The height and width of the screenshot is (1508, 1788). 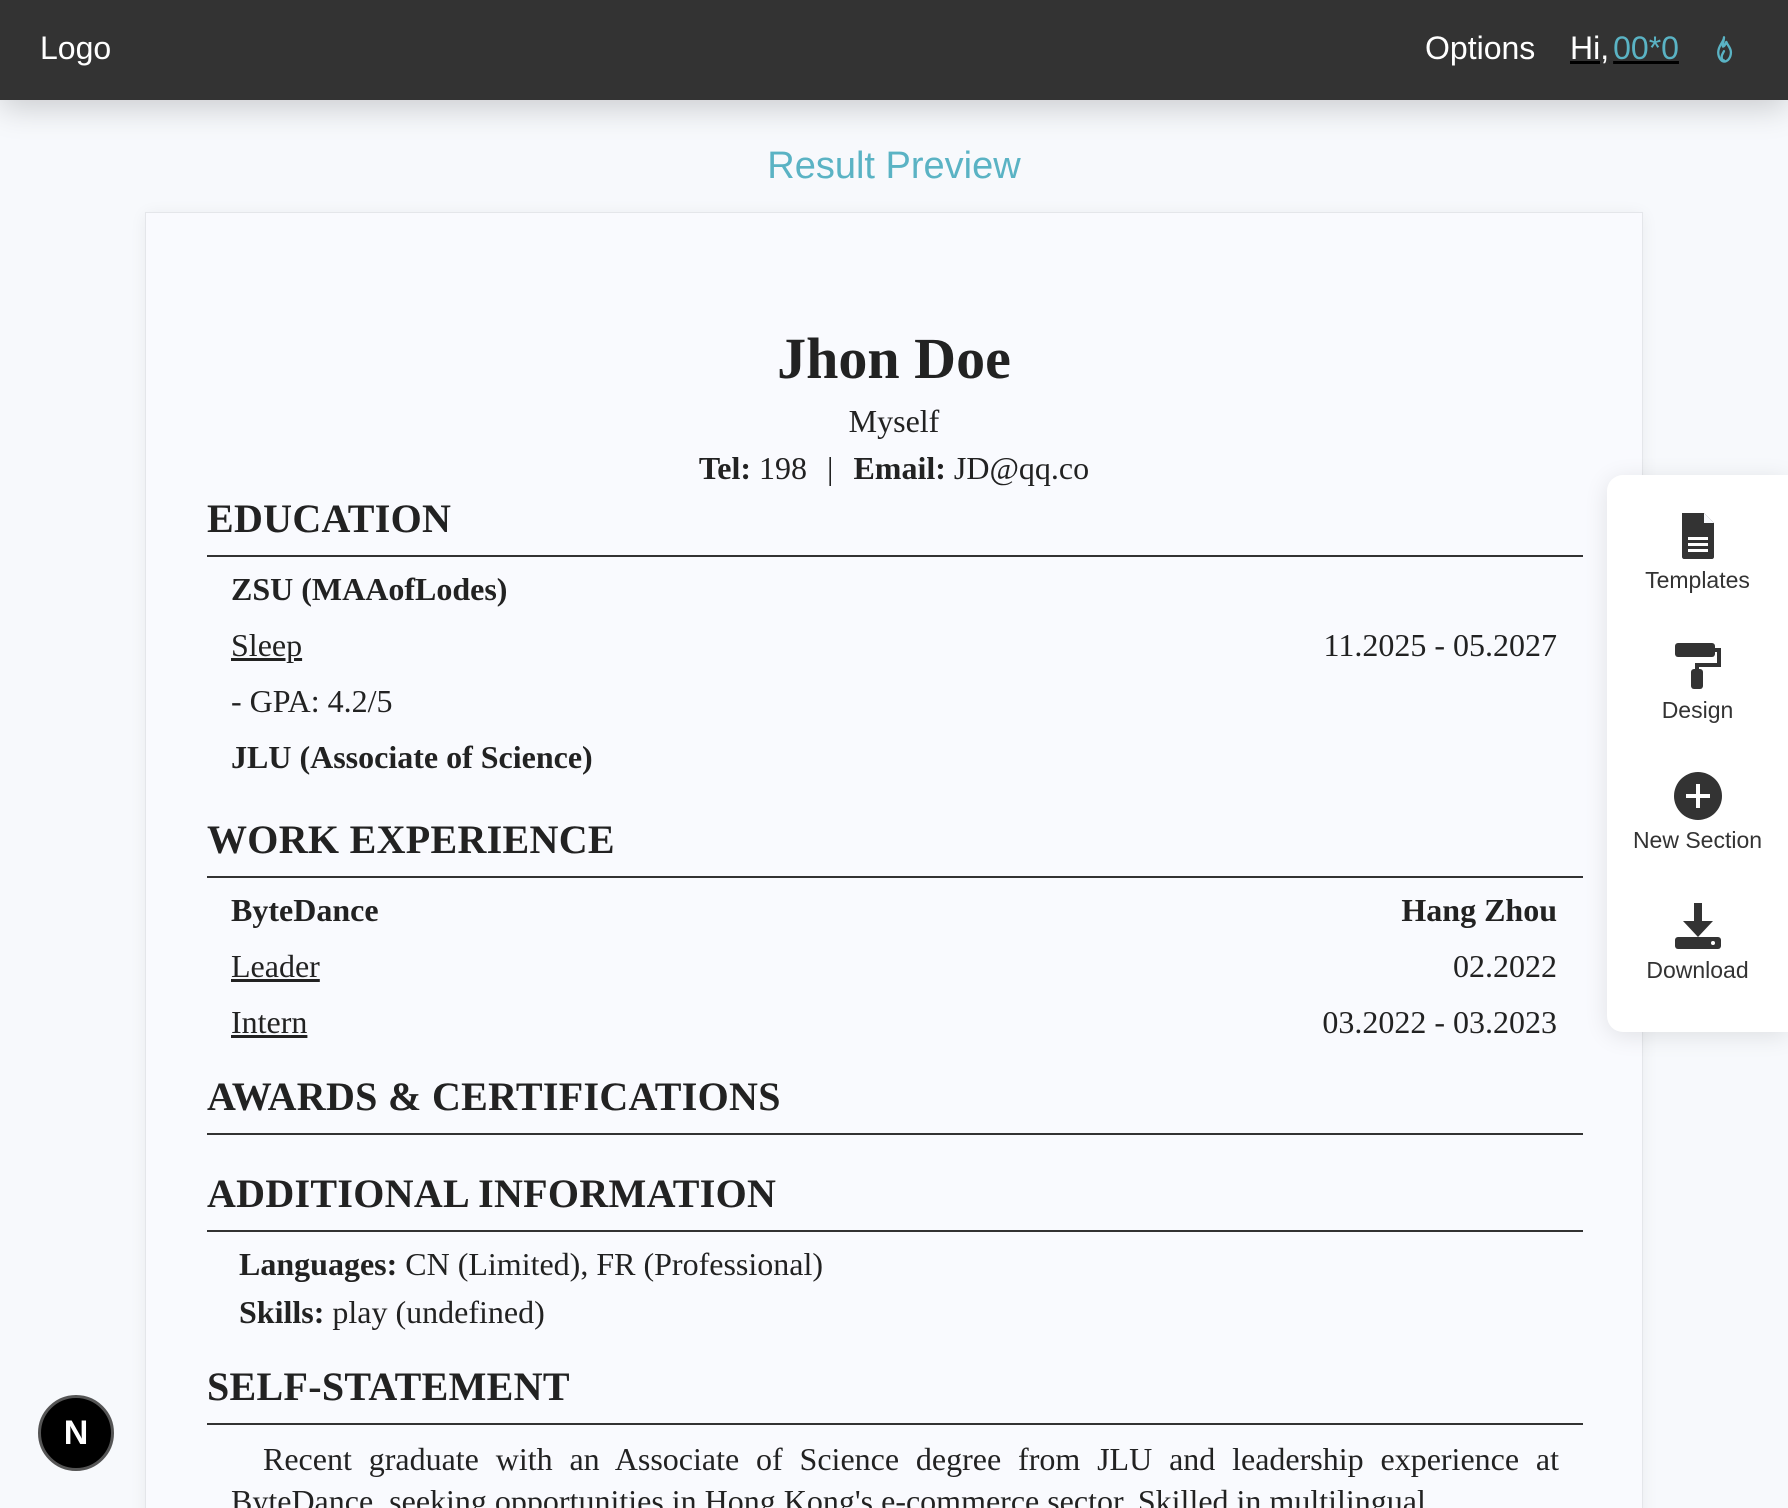 I want to click on tel-value: 198, so click(x=783, y=468).